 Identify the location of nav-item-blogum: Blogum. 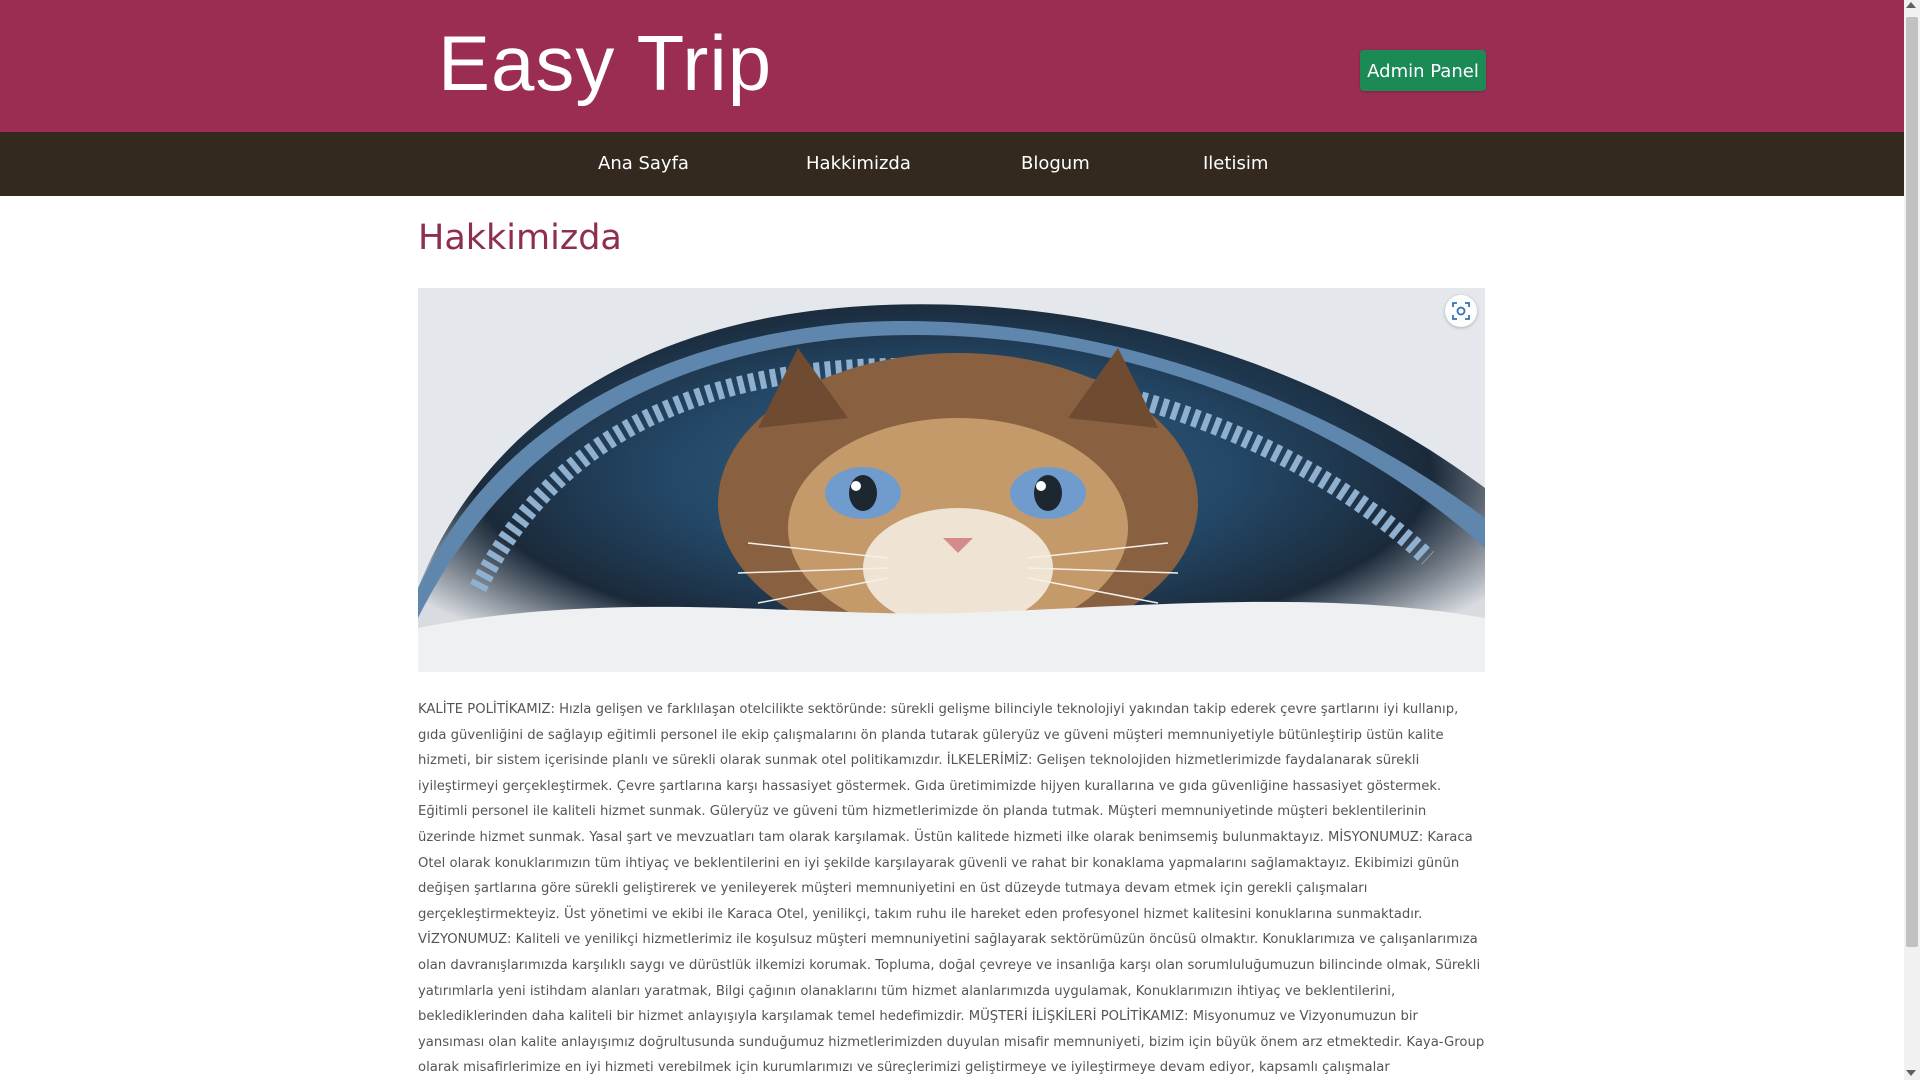
(1055, 164).